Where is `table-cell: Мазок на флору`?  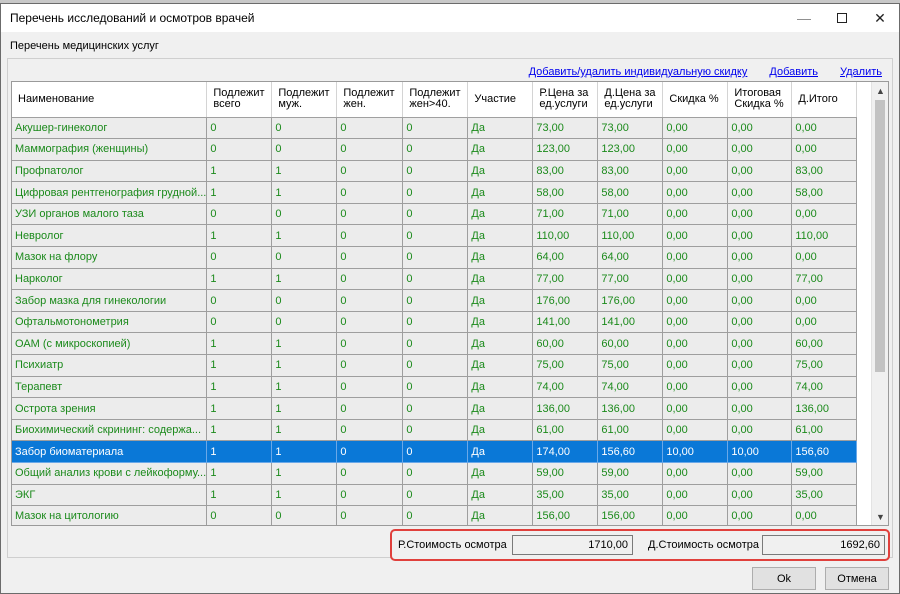 table-cell: Мазок на флору is located at coordinates (110, 257).